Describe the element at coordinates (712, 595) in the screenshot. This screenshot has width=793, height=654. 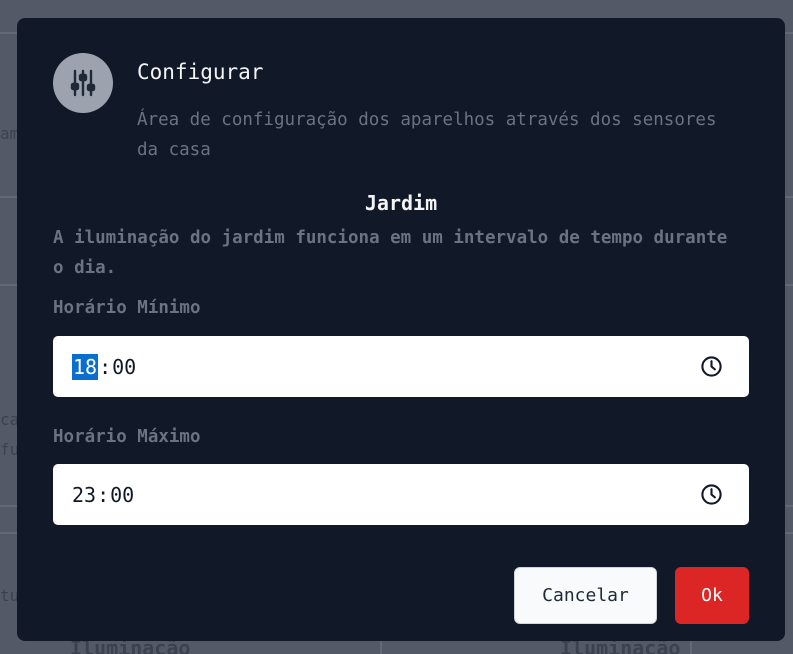
I see `ok-button: Ok` at that location.